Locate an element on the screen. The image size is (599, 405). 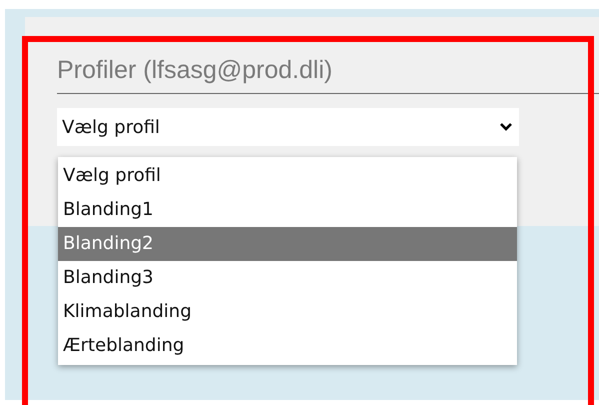
dropdown-option: Blanding1 is located at coordinates (287, 210).